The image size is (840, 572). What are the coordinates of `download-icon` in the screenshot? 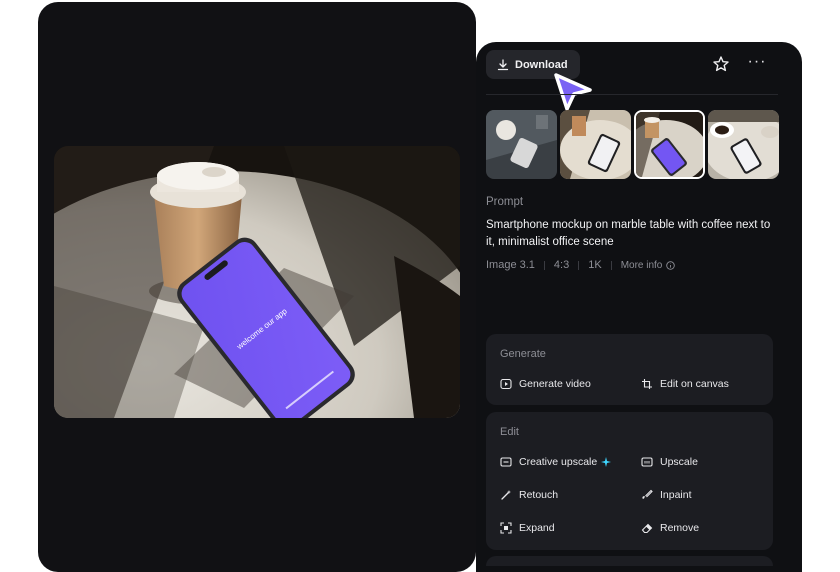 It's located at (503, 64).